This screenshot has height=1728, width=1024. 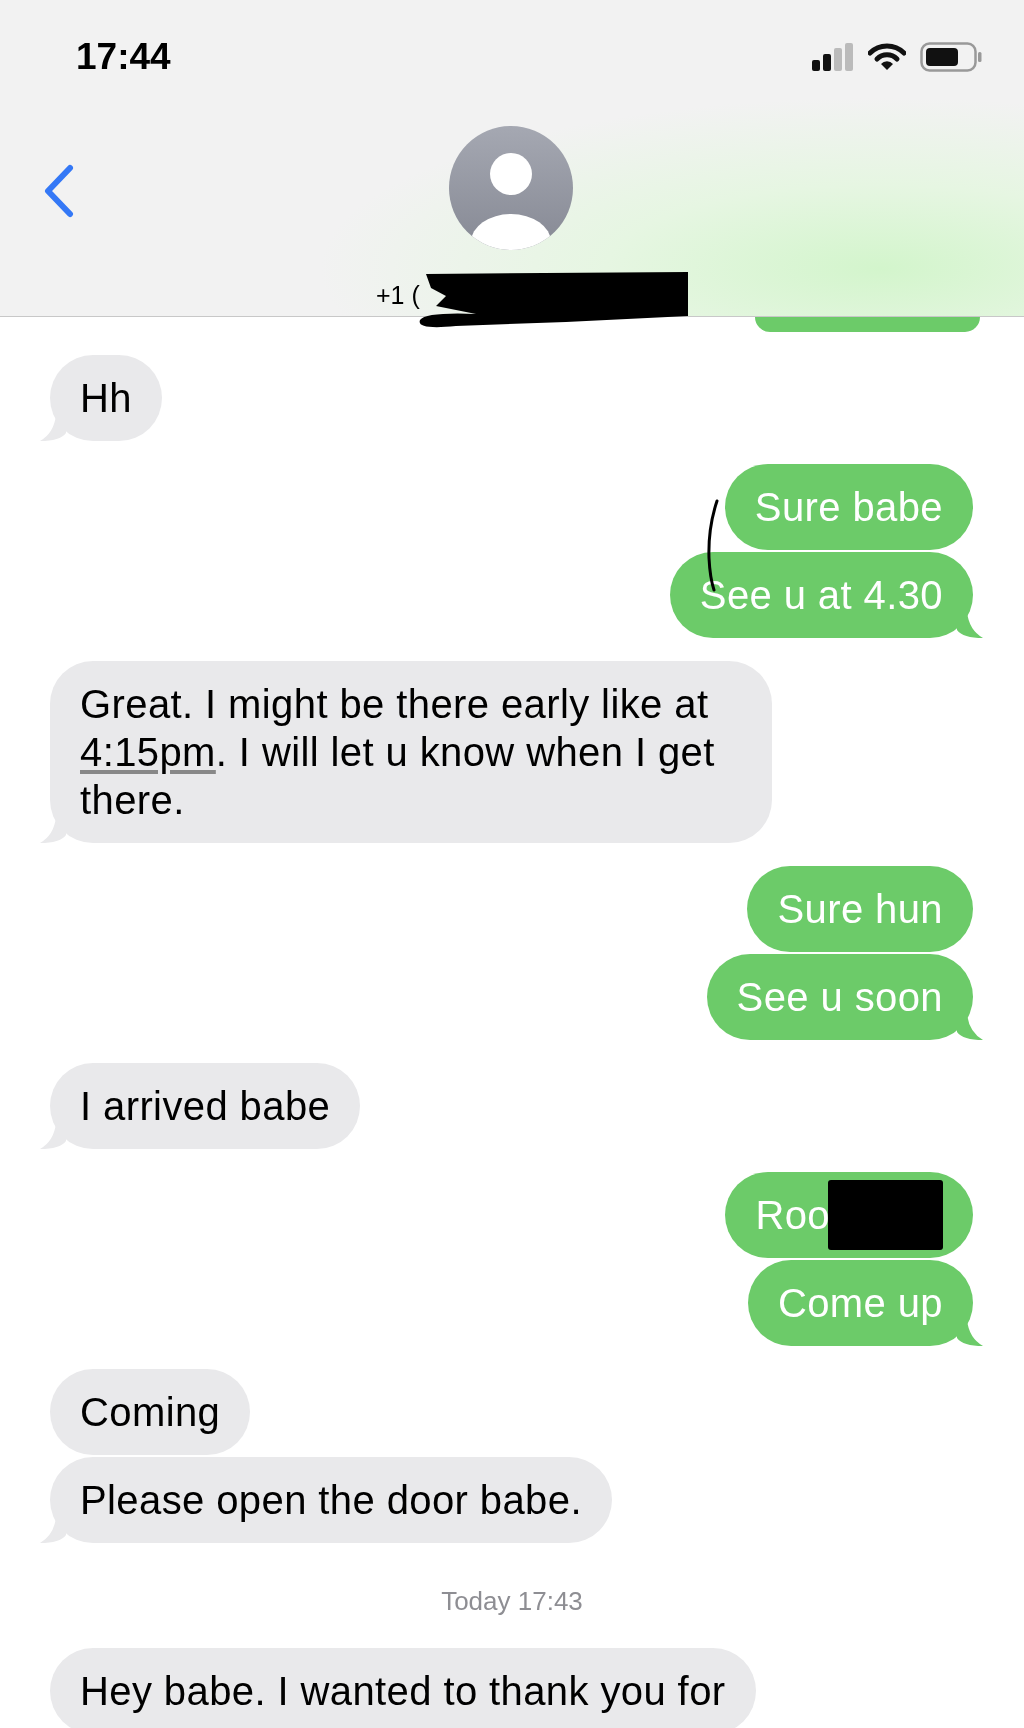 I want to click on status-time: 17:44, so click(x=123, y=56).